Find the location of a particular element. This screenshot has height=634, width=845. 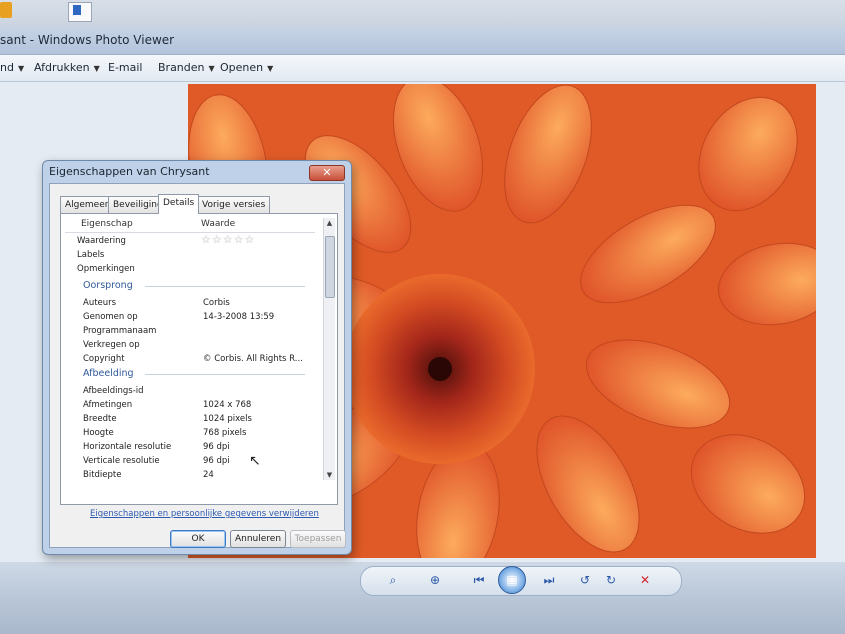

scroll-thumb is located at coordinates (330, 267).